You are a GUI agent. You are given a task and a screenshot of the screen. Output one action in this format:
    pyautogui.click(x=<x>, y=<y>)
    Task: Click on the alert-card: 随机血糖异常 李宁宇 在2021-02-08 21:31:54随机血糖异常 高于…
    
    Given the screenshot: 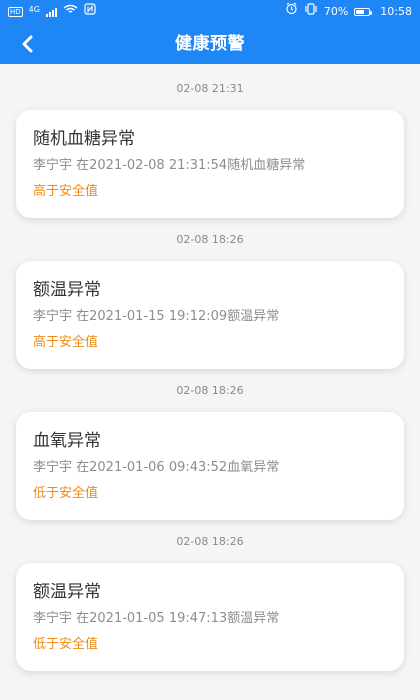 What is the action you would take?
    pyautogui.click(x=210, y=164)
    